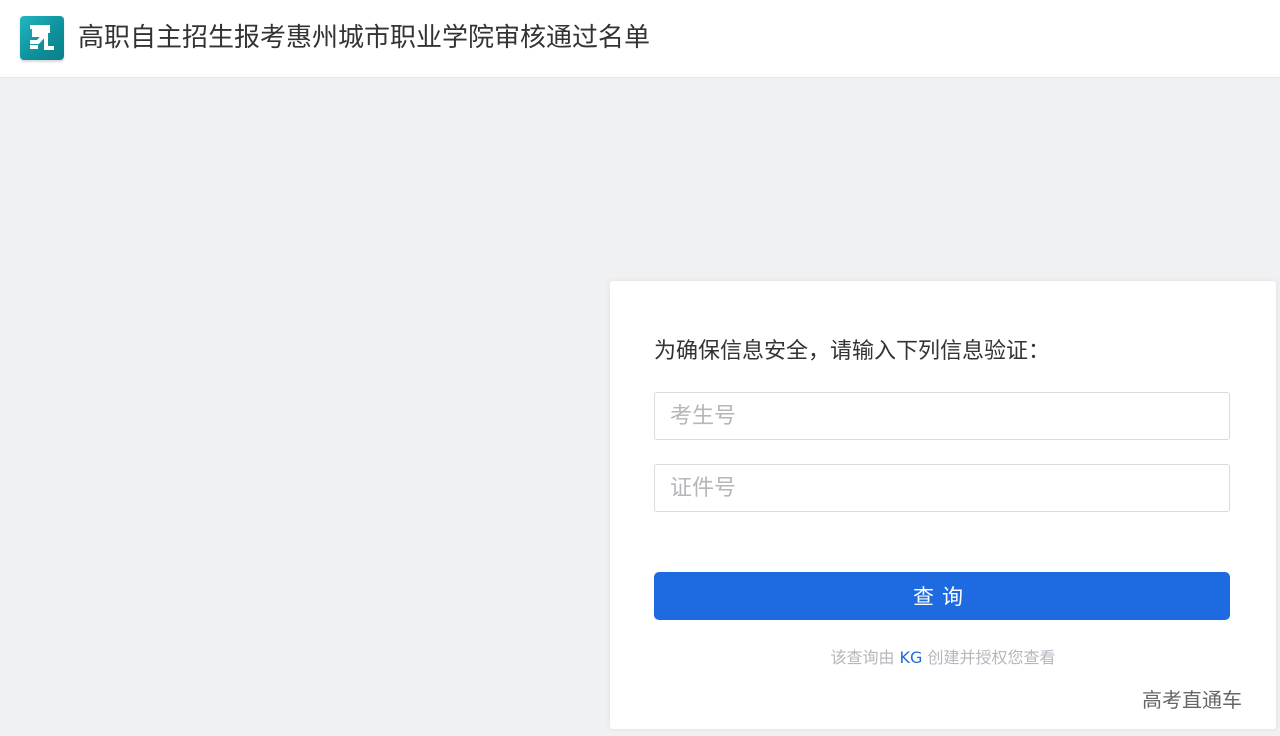 This screenshot has height=736, width=1280. Describe the element at coordinates (1192, 700) in the screenshot. I see `watermark-label: 高考直通车` at that location.